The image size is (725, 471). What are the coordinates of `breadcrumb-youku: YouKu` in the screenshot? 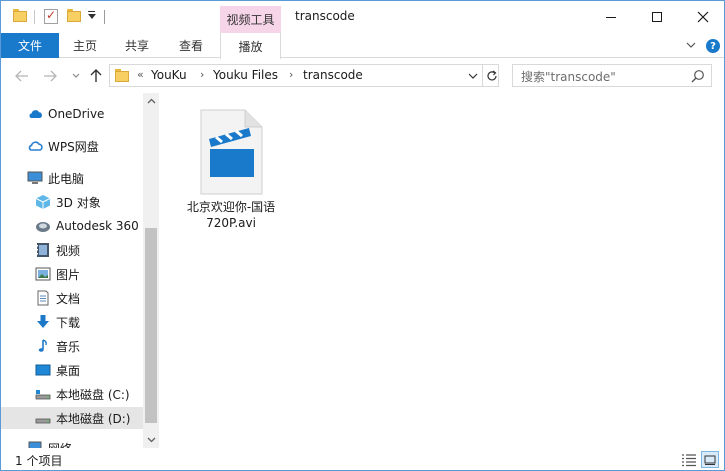 It's located at (169, 75).